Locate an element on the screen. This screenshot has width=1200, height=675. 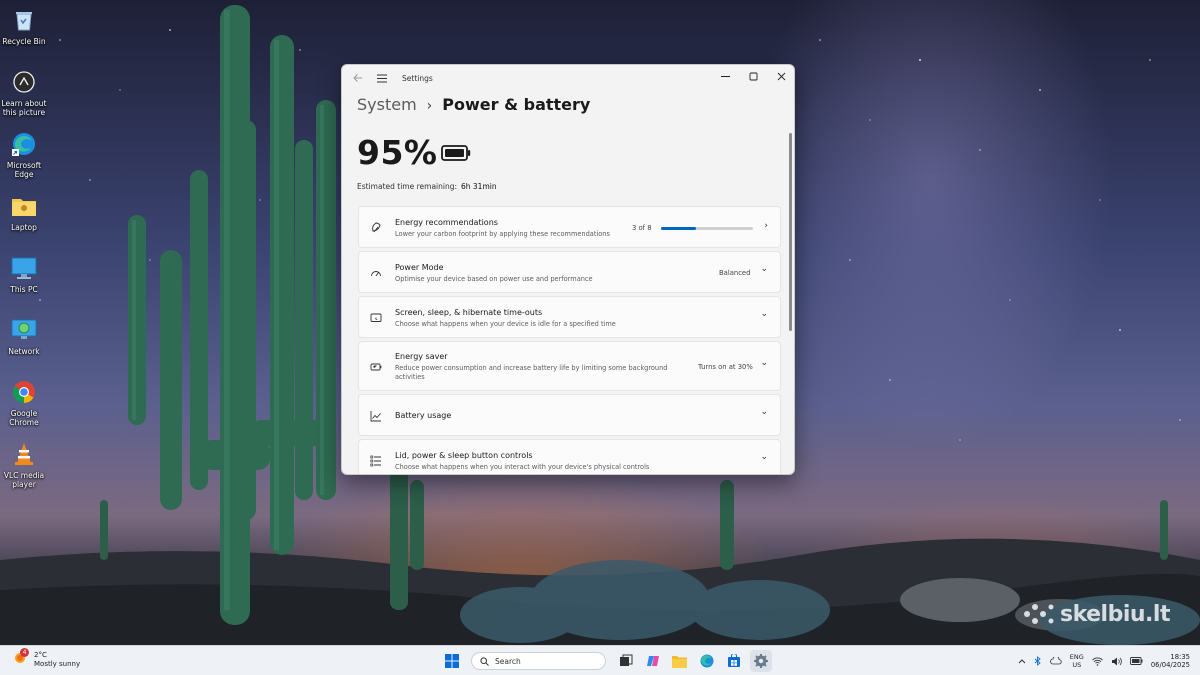
card-battery-usage: Battery usage ⌄ is located at coordinates (569, 415).